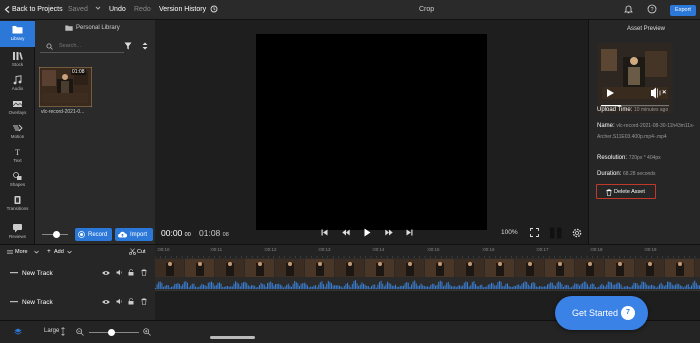 Image resolution: width=700 pixels, height=343 pixels. I want to click on nav-overlays: Overlays, so click(17, 108).